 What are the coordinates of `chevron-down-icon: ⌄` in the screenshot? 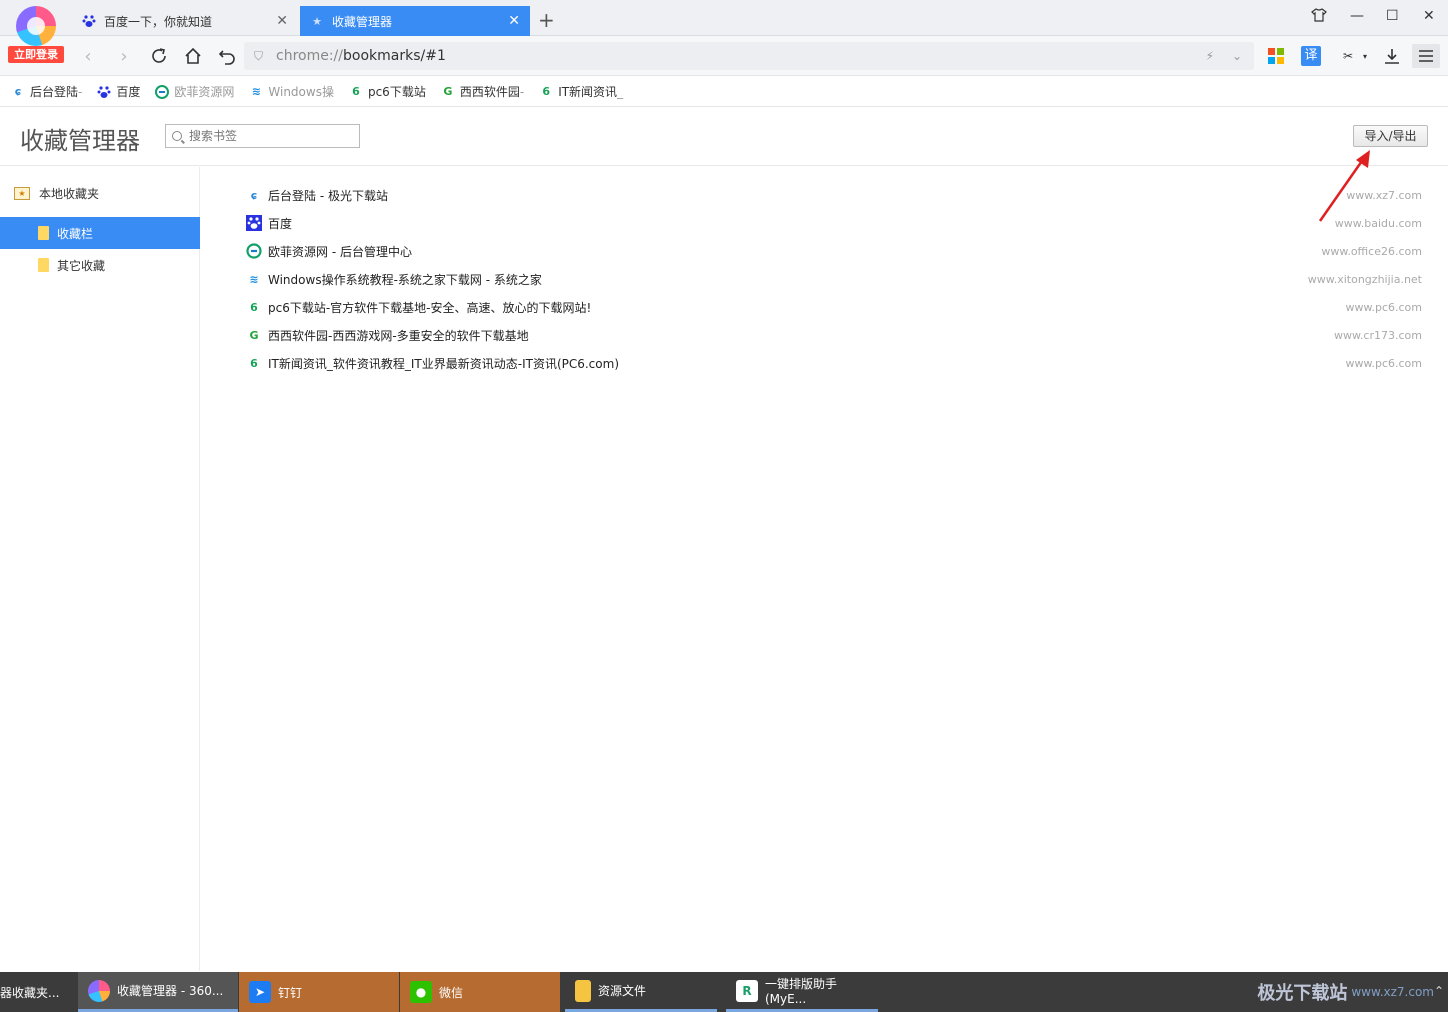 It's located at (1237, 56).